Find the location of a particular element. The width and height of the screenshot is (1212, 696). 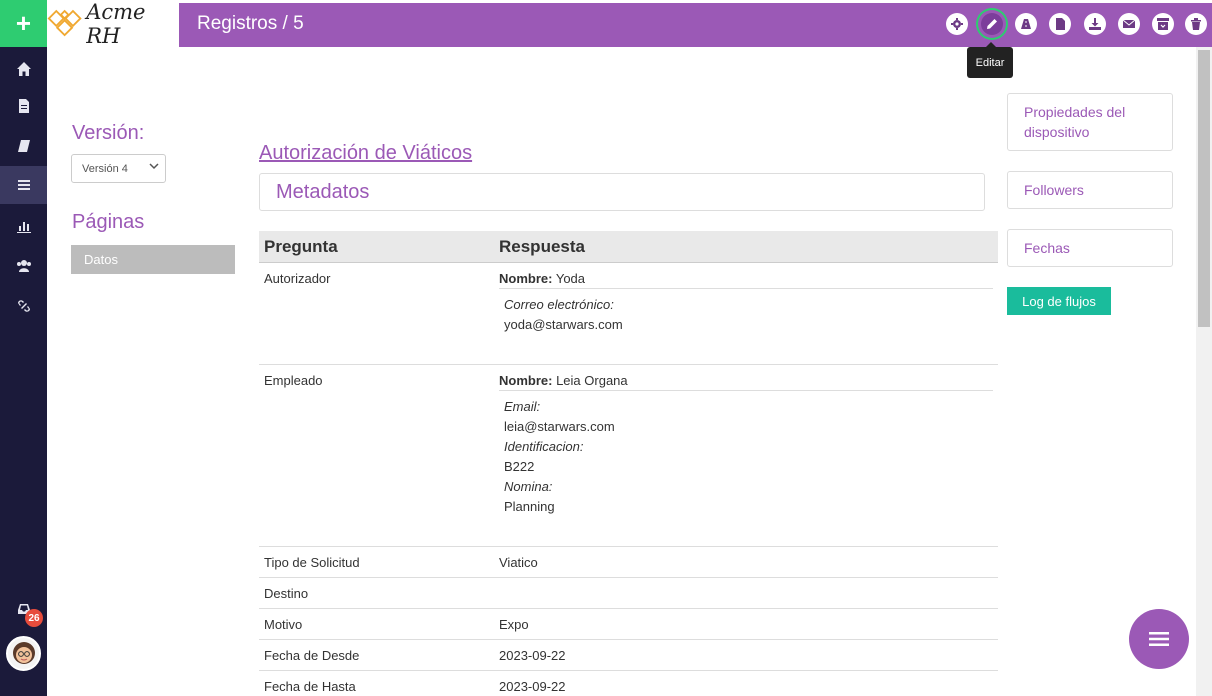

question-cell: Empleado is located at coordinates (293, 380).